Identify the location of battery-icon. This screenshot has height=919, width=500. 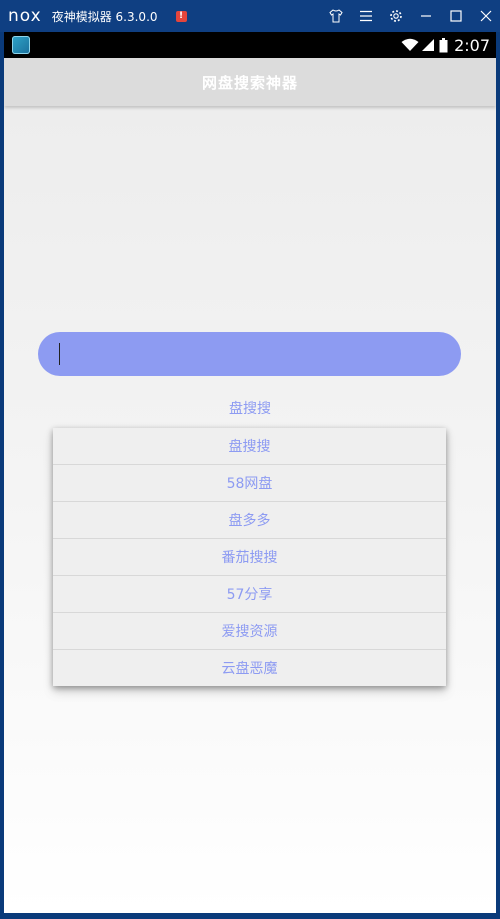
(443, 44).